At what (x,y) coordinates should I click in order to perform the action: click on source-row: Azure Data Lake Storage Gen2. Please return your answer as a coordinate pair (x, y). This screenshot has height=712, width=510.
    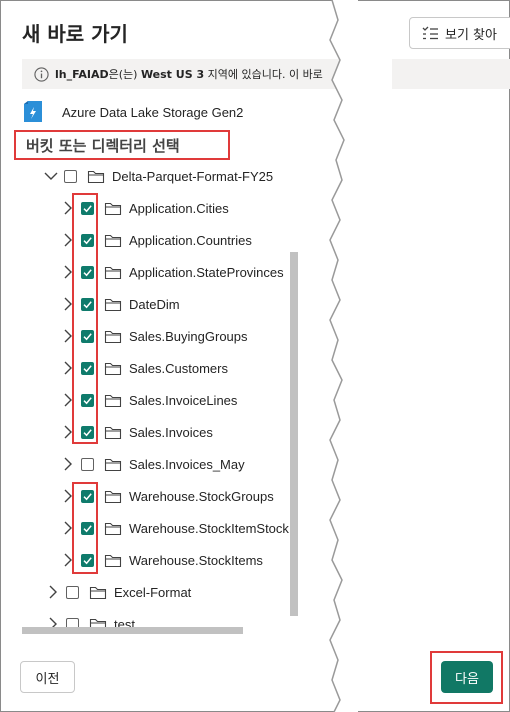
    Looking at the image, I should click on (132, 112).